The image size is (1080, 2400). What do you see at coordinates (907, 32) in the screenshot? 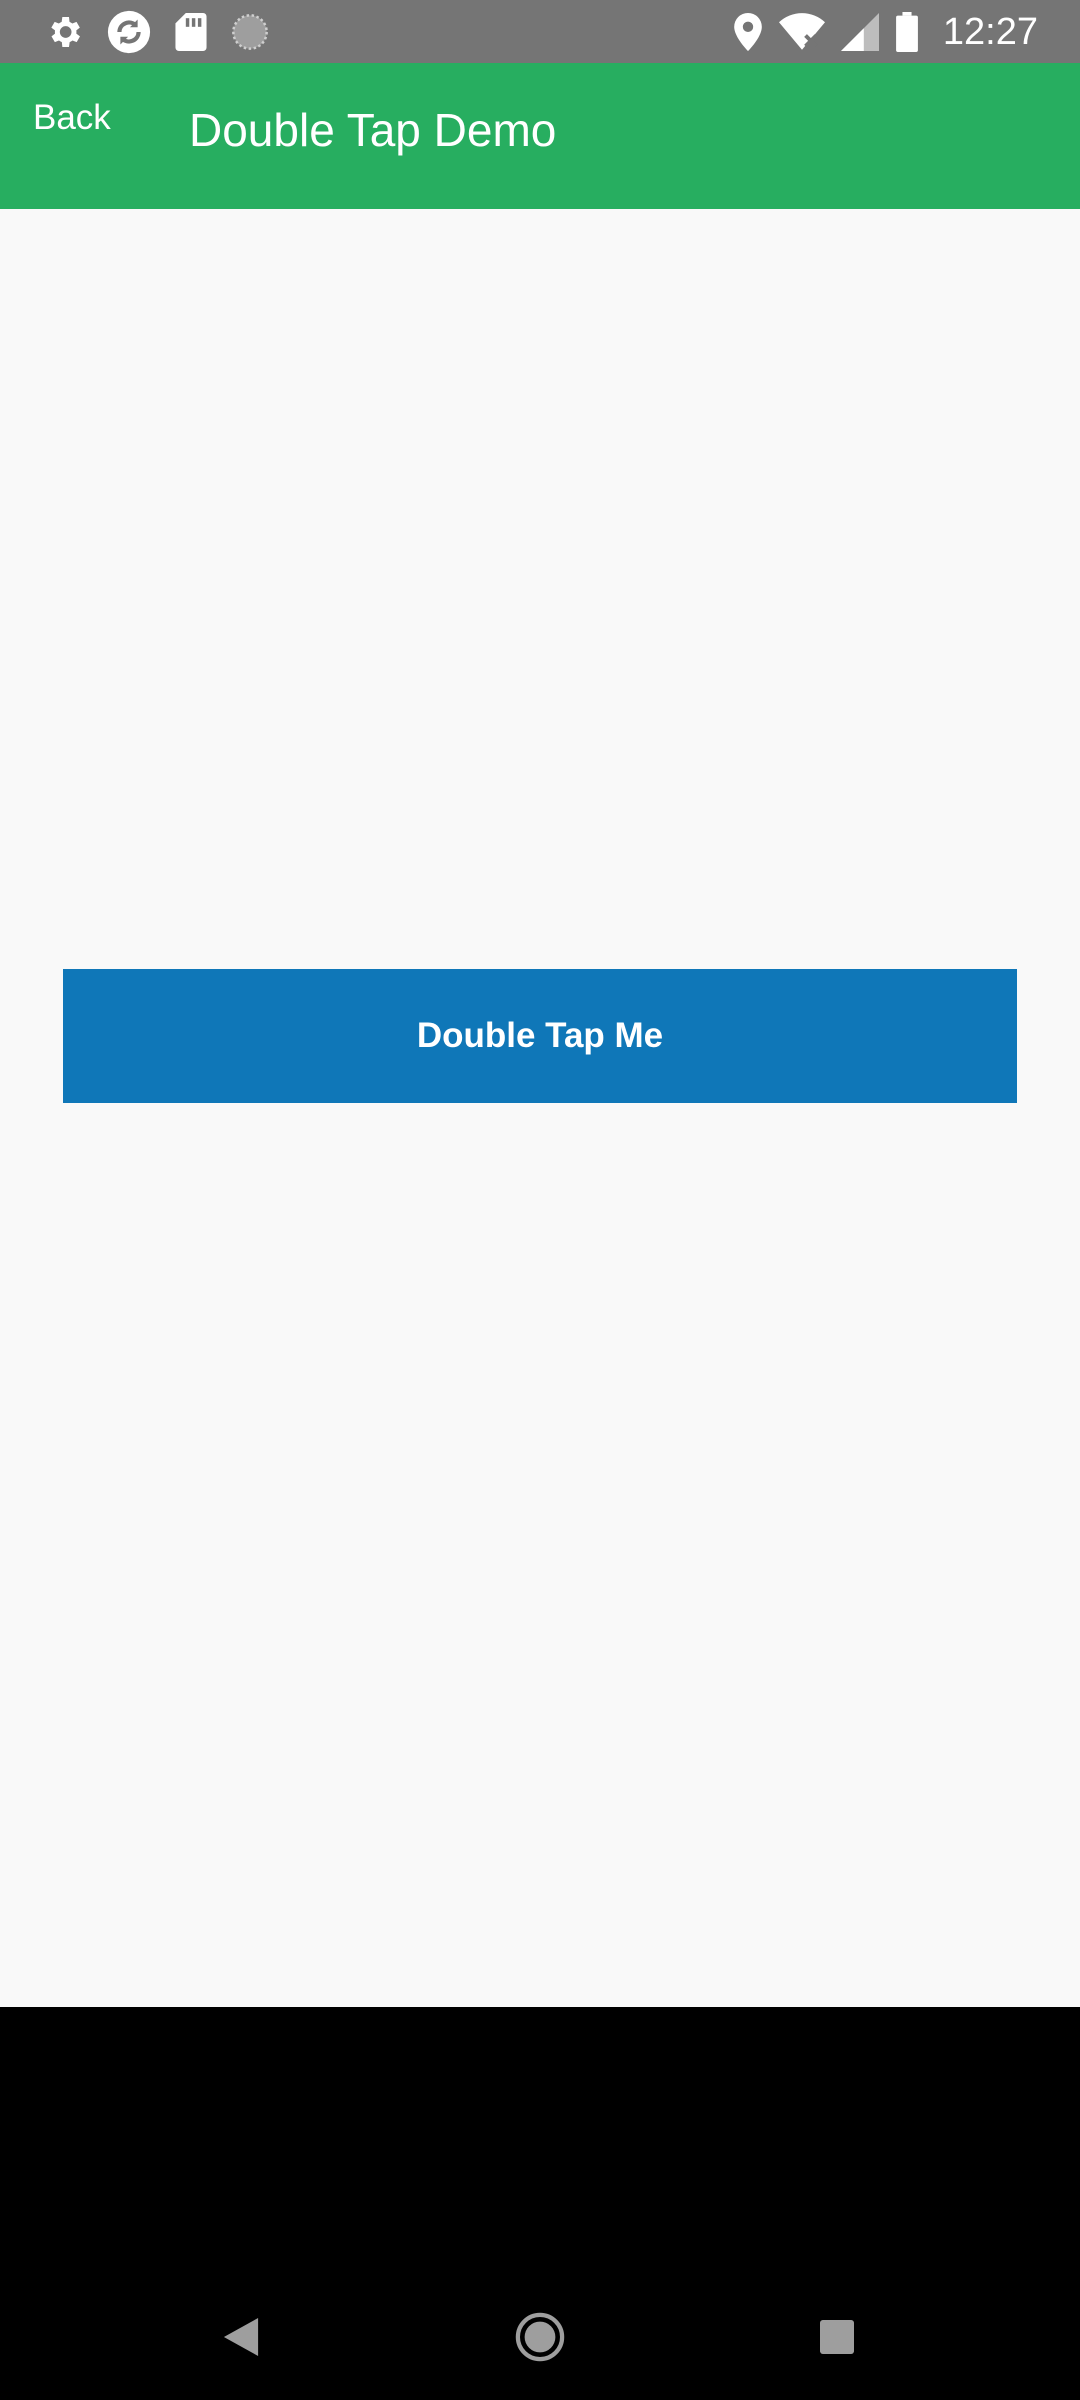
I see `battery-icon` at bounding box center [907, 32].